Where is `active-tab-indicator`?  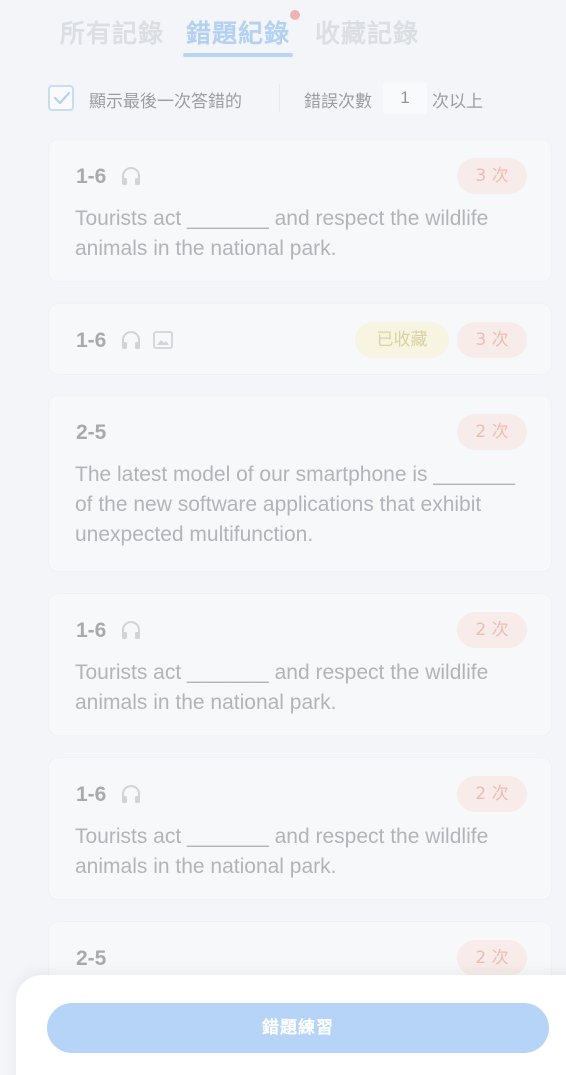
active-tab-indicator is located at coordinates (238, 55).